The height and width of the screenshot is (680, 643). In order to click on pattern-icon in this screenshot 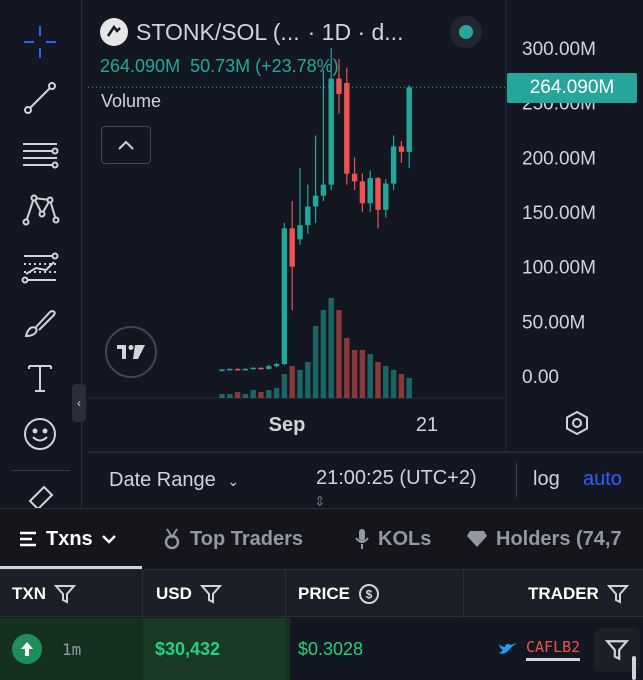, I will do `click(40, 210)`.